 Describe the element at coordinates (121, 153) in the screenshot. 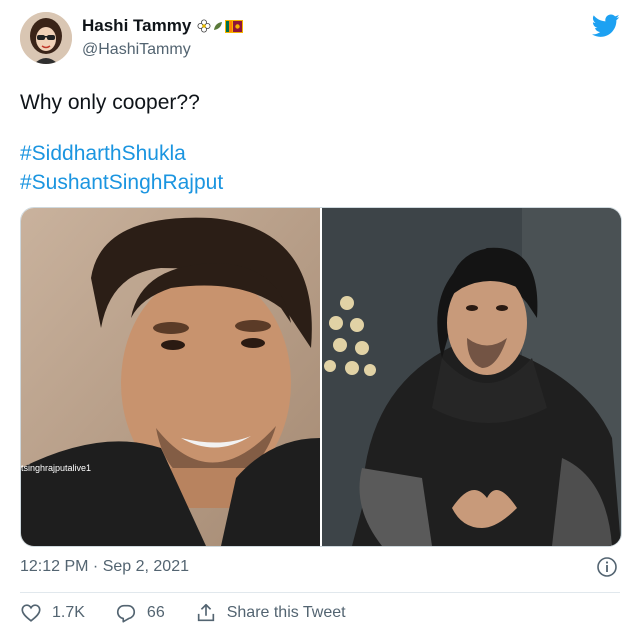

I see `hashtag-link: #SiddharthShukla` at that location.